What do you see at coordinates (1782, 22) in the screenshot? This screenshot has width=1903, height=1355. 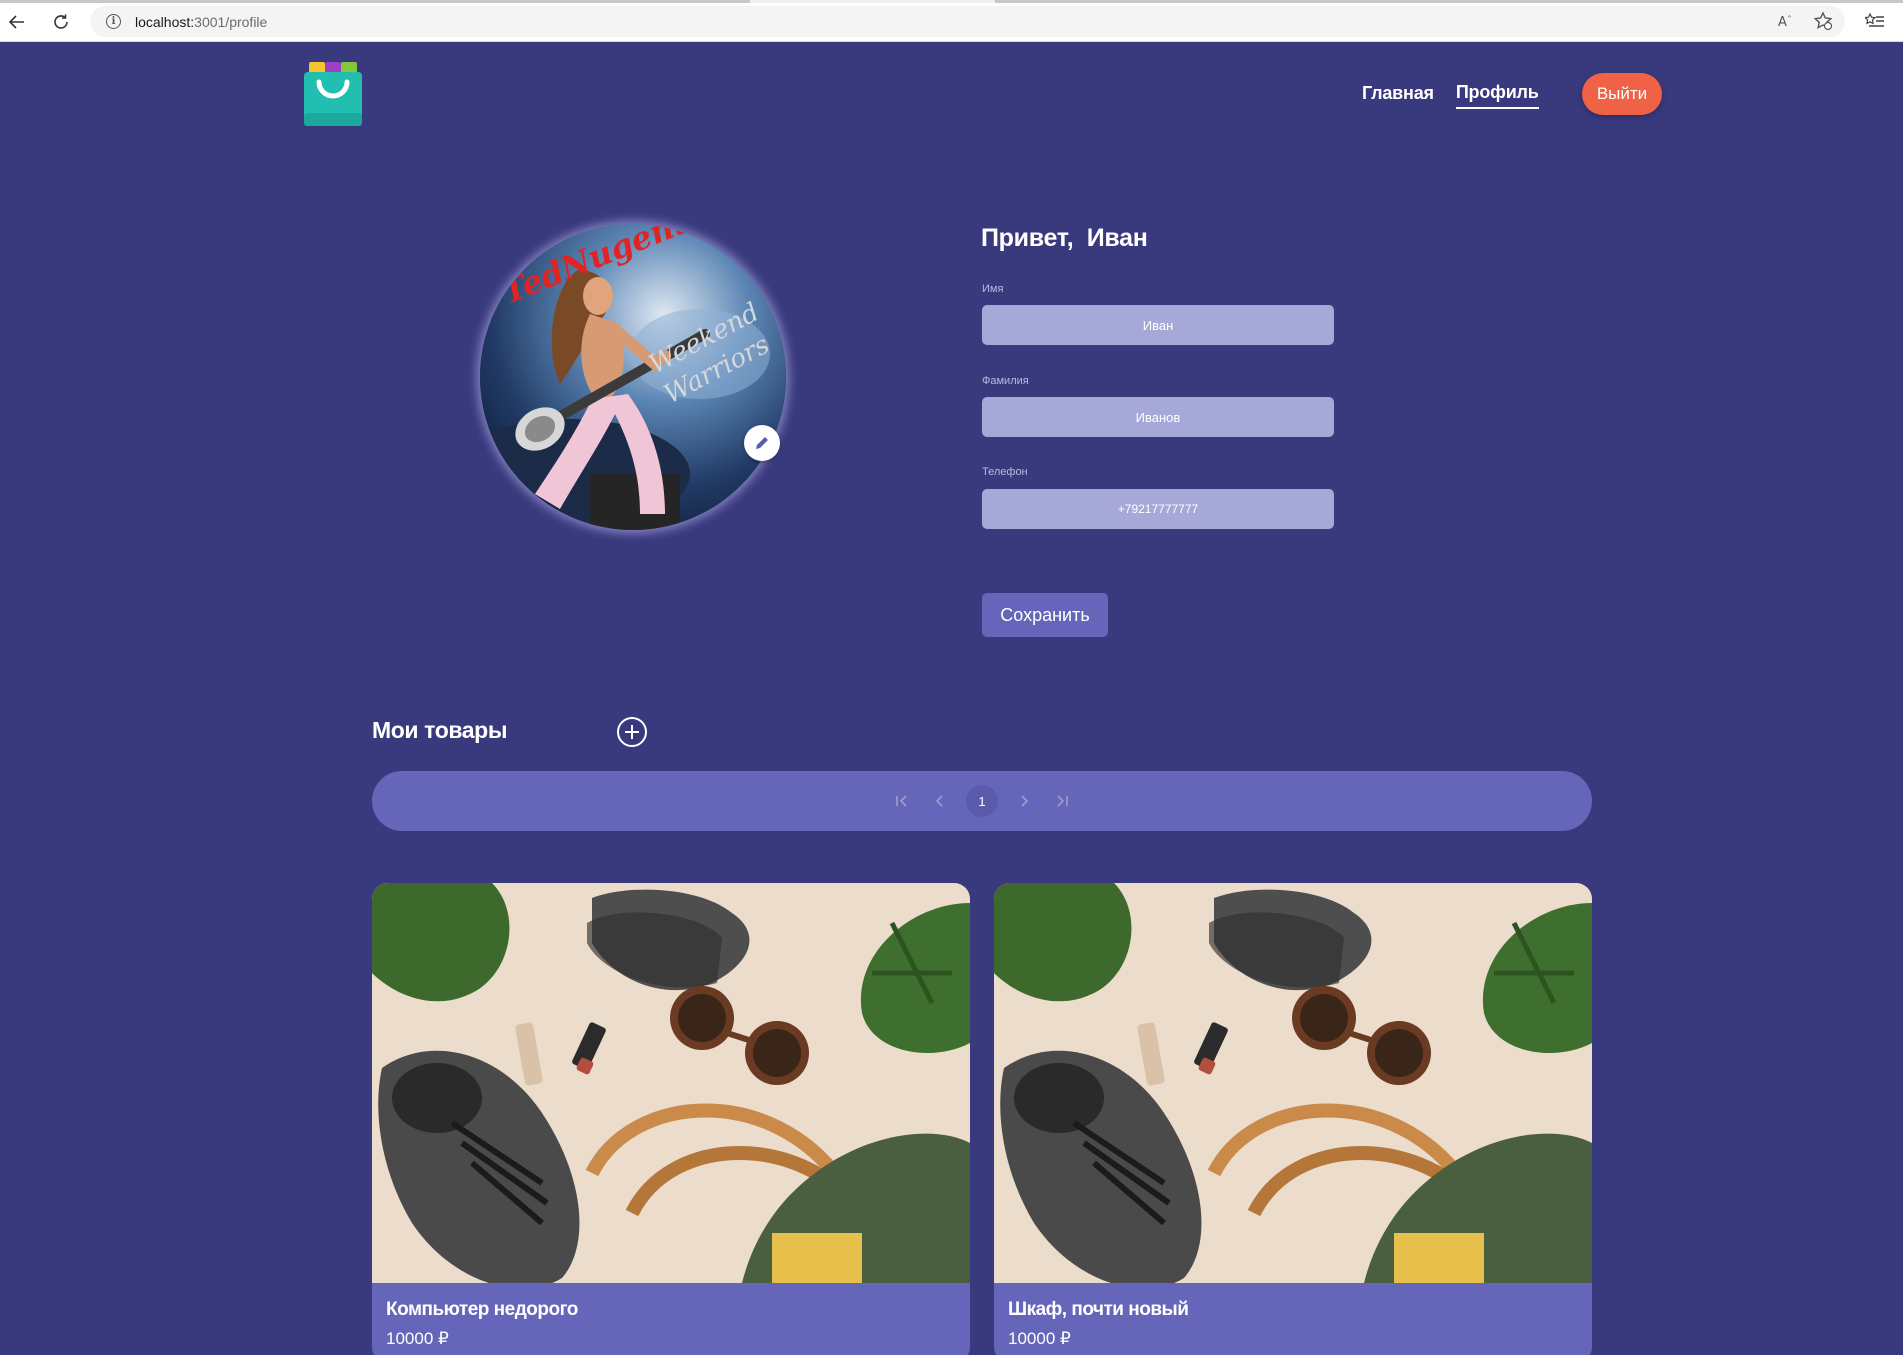 I see `svg-text: A` at bounding box center [1782, 22].